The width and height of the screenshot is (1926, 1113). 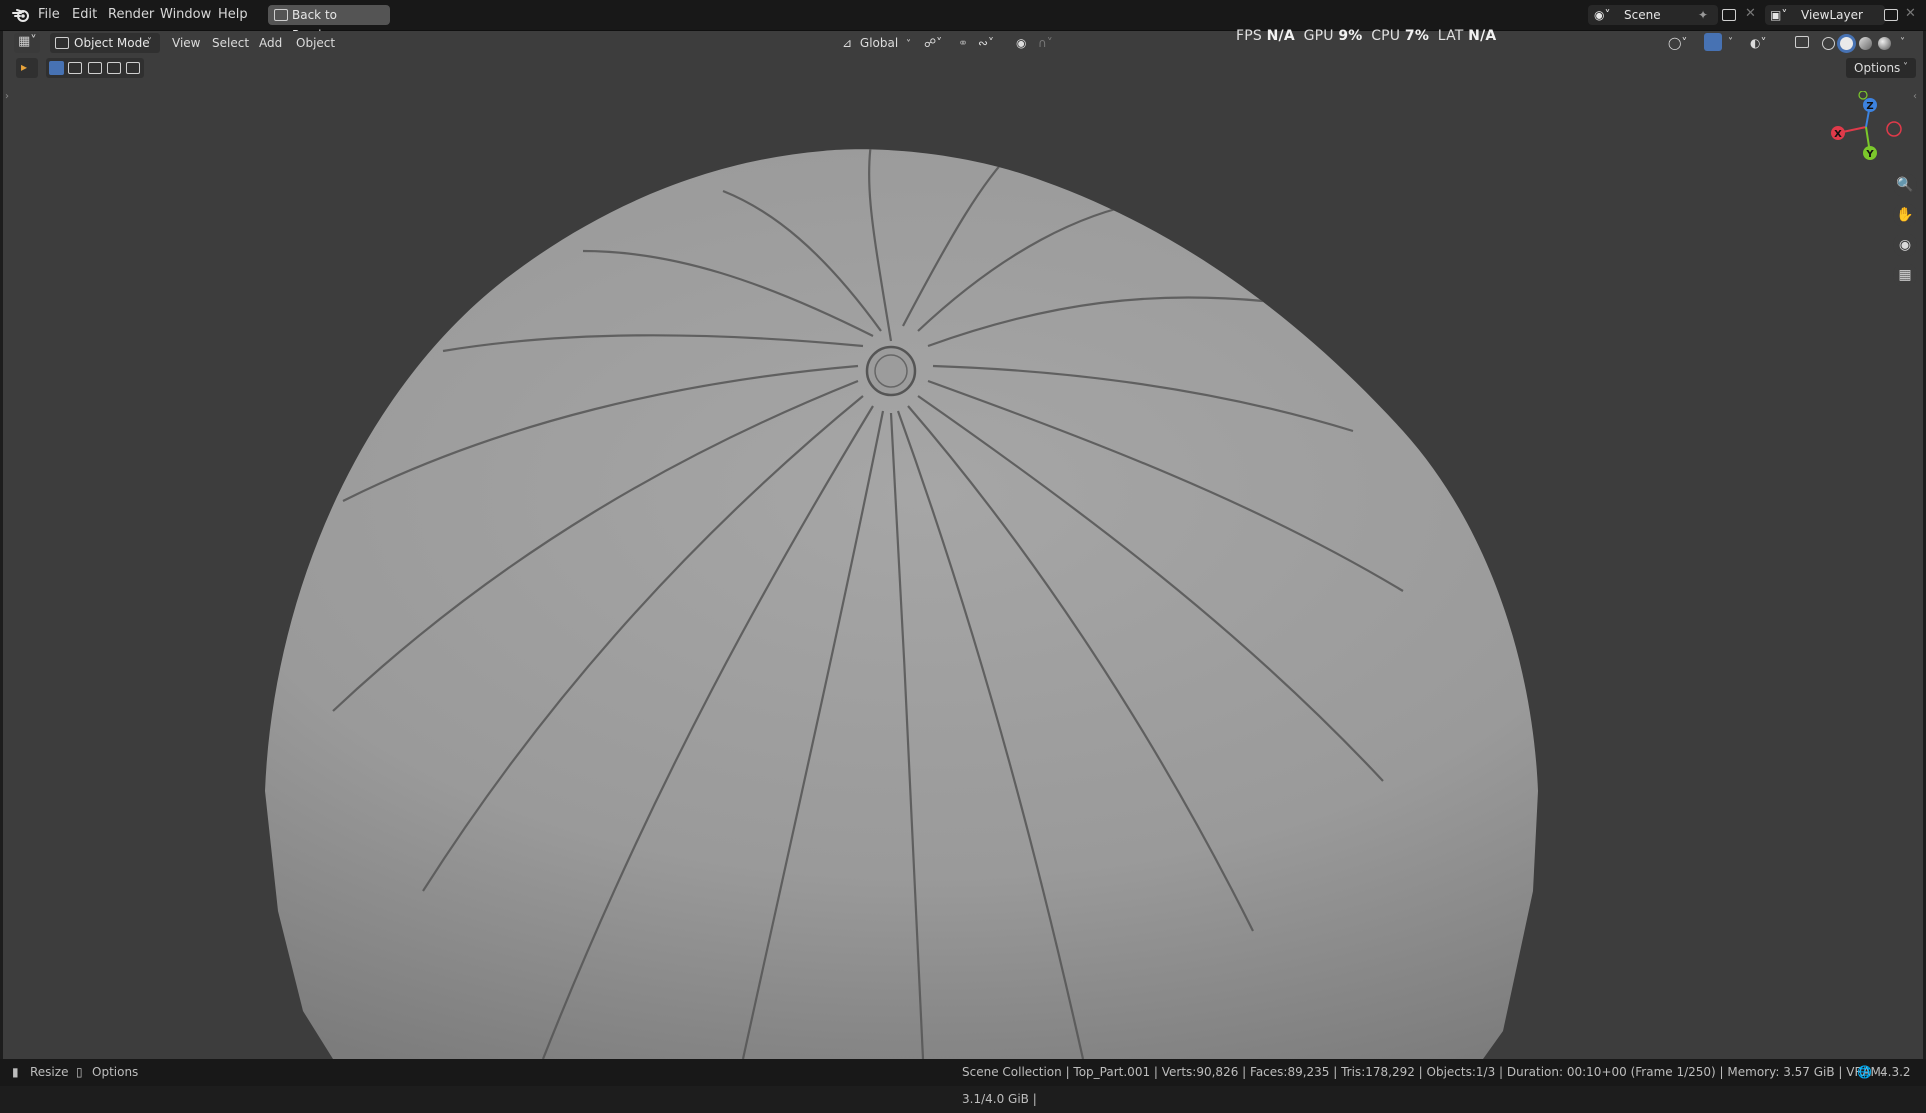 What do you see at coordinates (1802, 42) in the screenshot?
I see `xray-toggle-icon` at bounding box center [1802, 42].